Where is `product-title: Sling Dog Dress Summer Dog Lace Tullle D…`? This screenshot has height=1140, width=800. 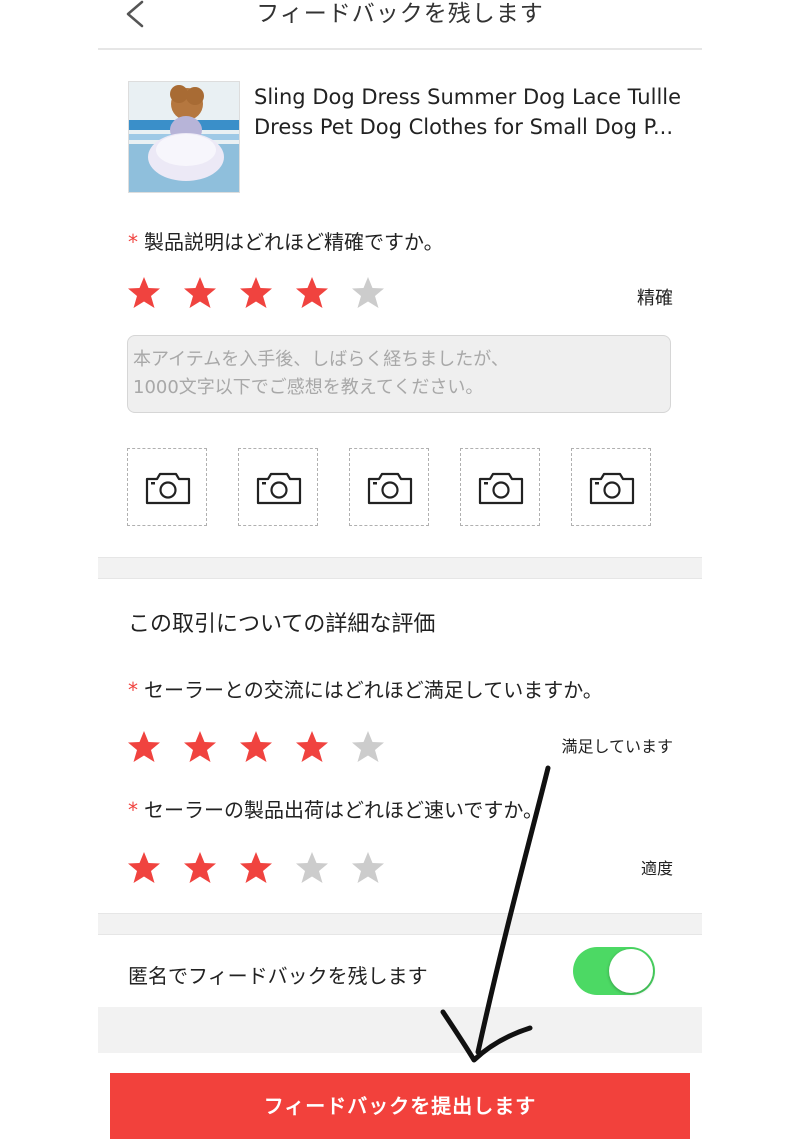 product-title: Sling Dog Dress Summer Dog Lace Tullle D… is located at coordinates (468, 112).